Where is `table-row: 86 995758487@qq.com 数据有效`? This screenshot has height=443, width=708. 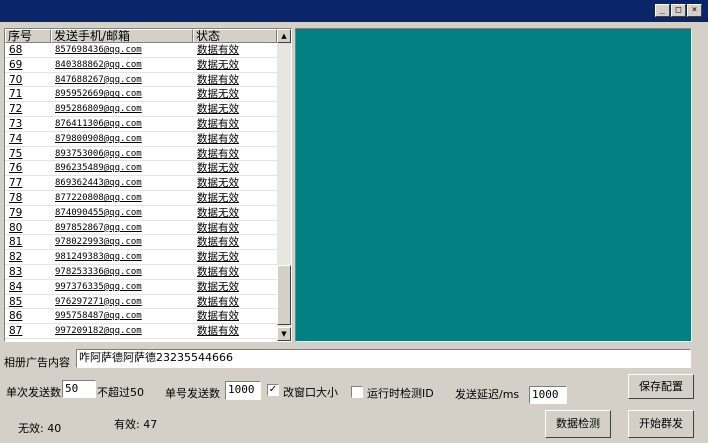 table-row: 86 995758487@qq.com 数据有效 is located at coordinates (141, 317).